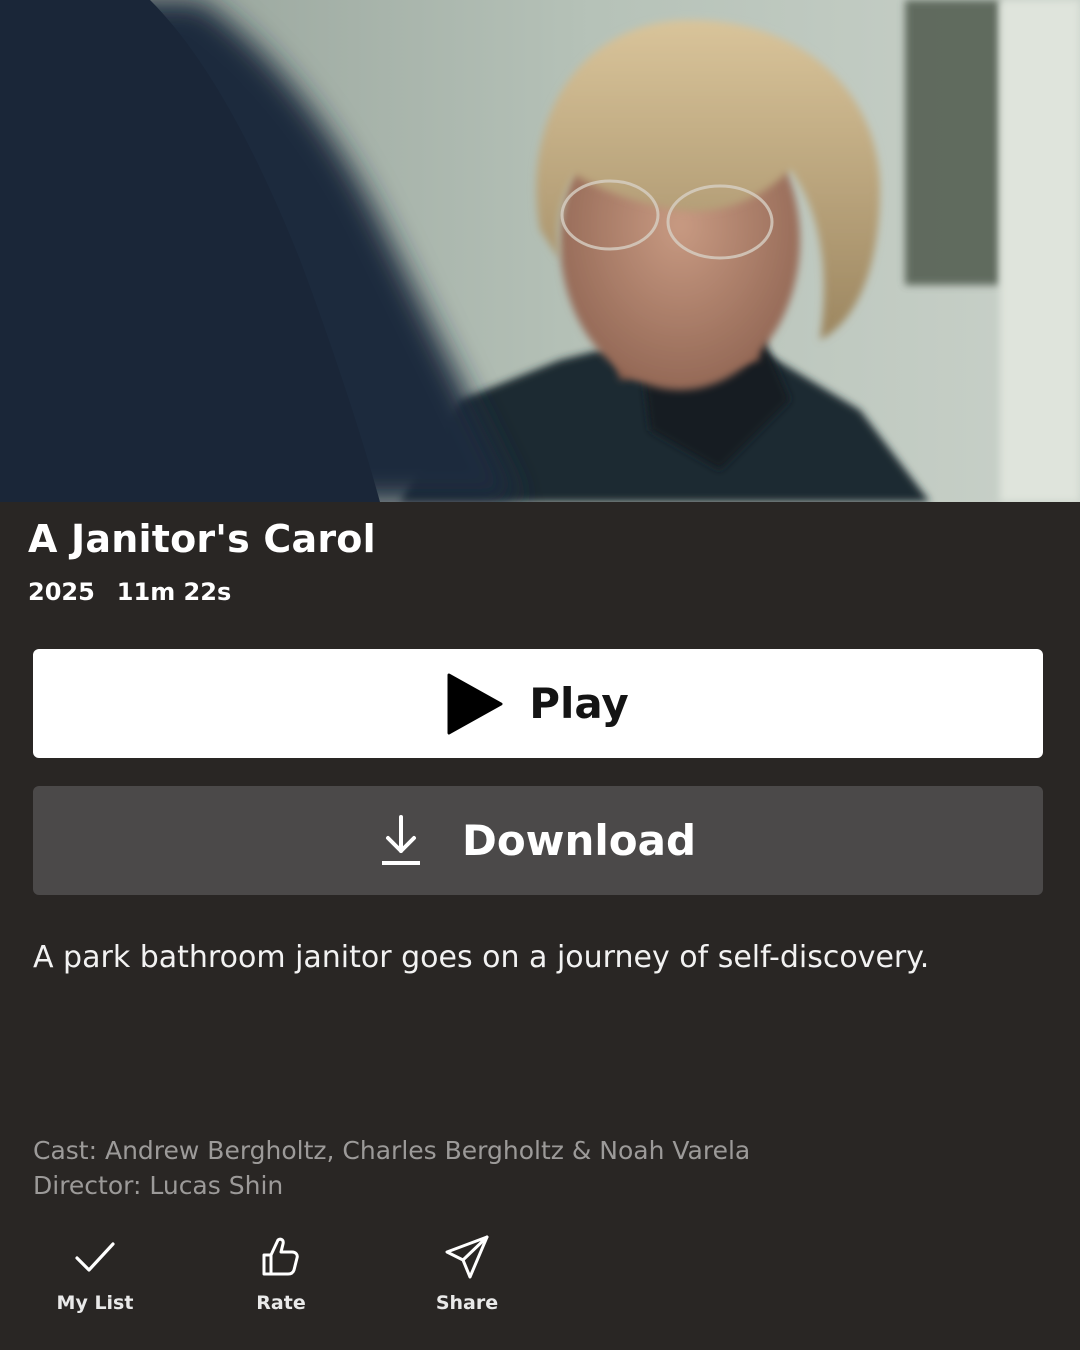 The height and width of the screenshot is (1350, 1080). What do you see at coordinates (95, 1303) in the screenshot?
I see `my-list-label: My List` at bounding box center [95, 1303].